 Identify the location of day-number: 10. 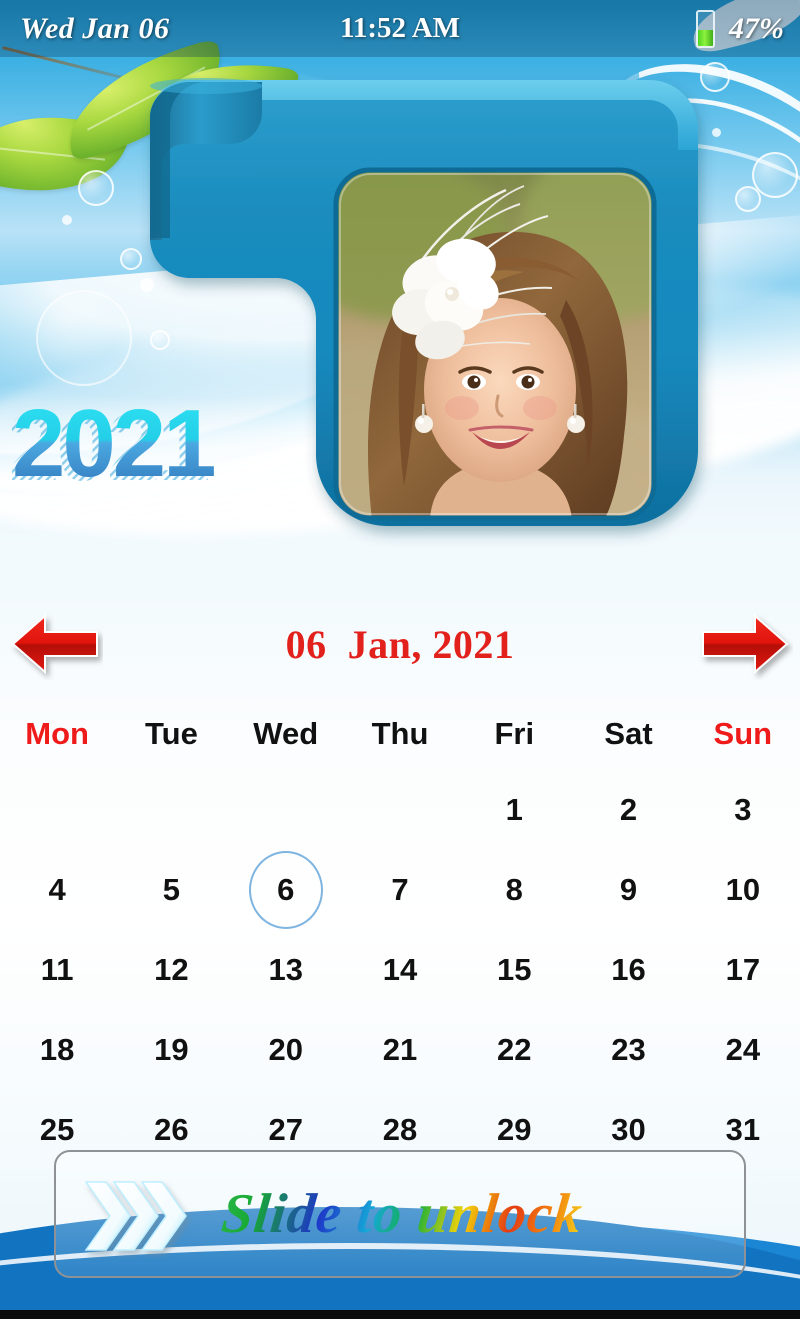
(743, 889).